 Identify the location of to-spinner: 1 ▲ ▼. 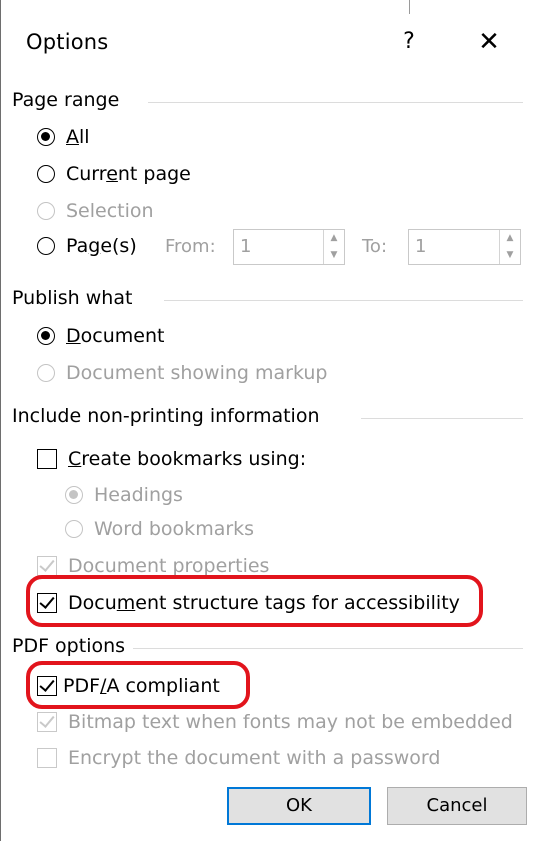
(464, 247).